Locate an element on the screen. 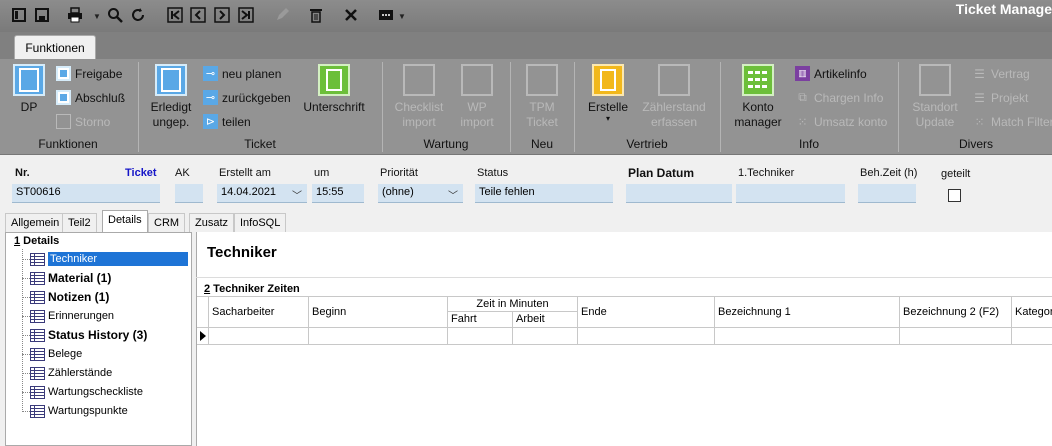  column-header-ende: Ende is located at coordinates (646, 312).